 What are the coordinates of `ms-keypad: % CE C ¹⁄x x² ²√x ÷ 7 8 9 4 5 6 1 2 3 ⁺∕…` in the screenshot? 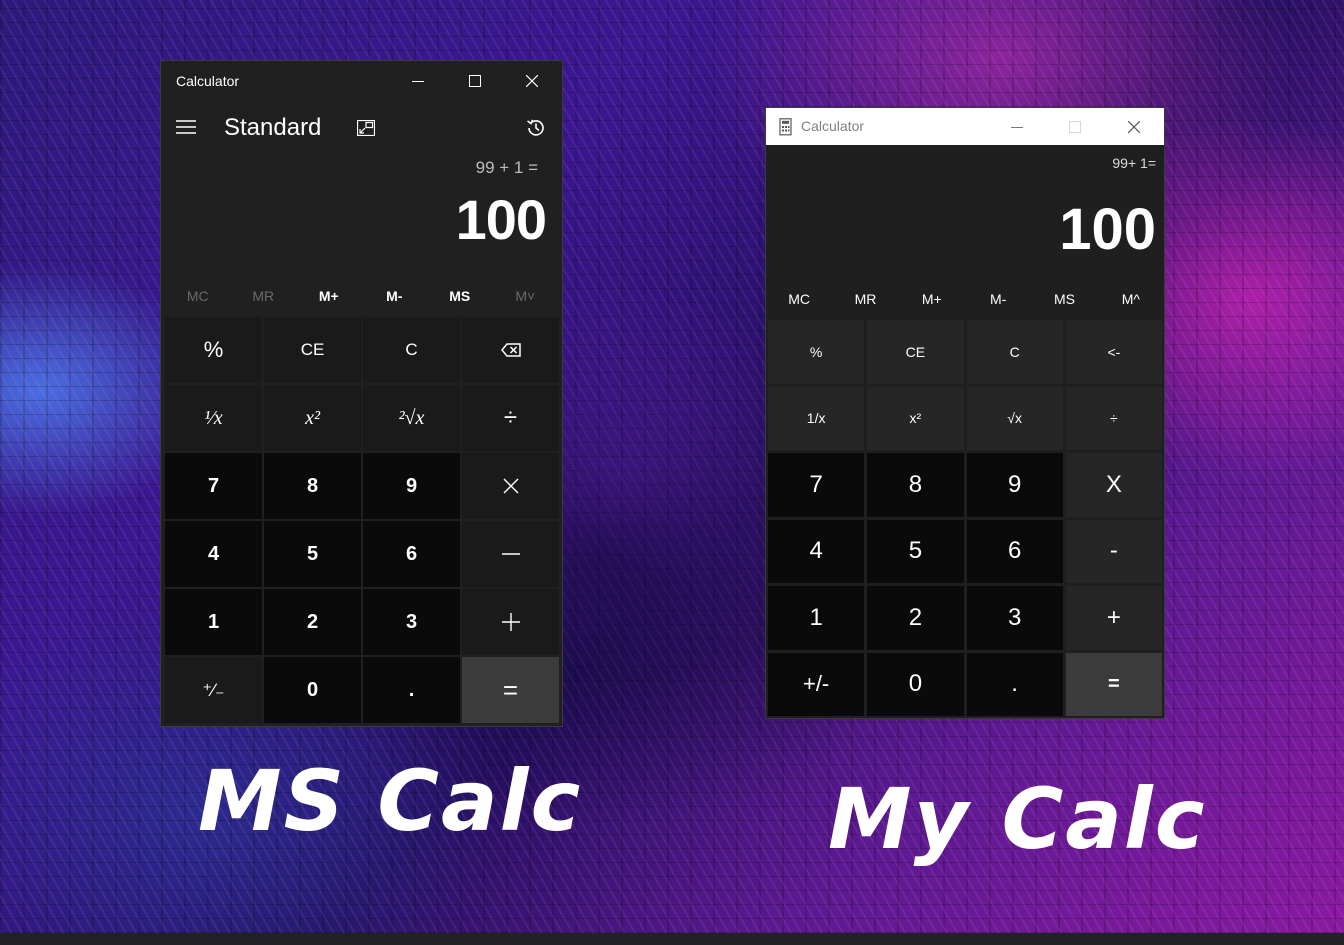 It's located at (362, 520).